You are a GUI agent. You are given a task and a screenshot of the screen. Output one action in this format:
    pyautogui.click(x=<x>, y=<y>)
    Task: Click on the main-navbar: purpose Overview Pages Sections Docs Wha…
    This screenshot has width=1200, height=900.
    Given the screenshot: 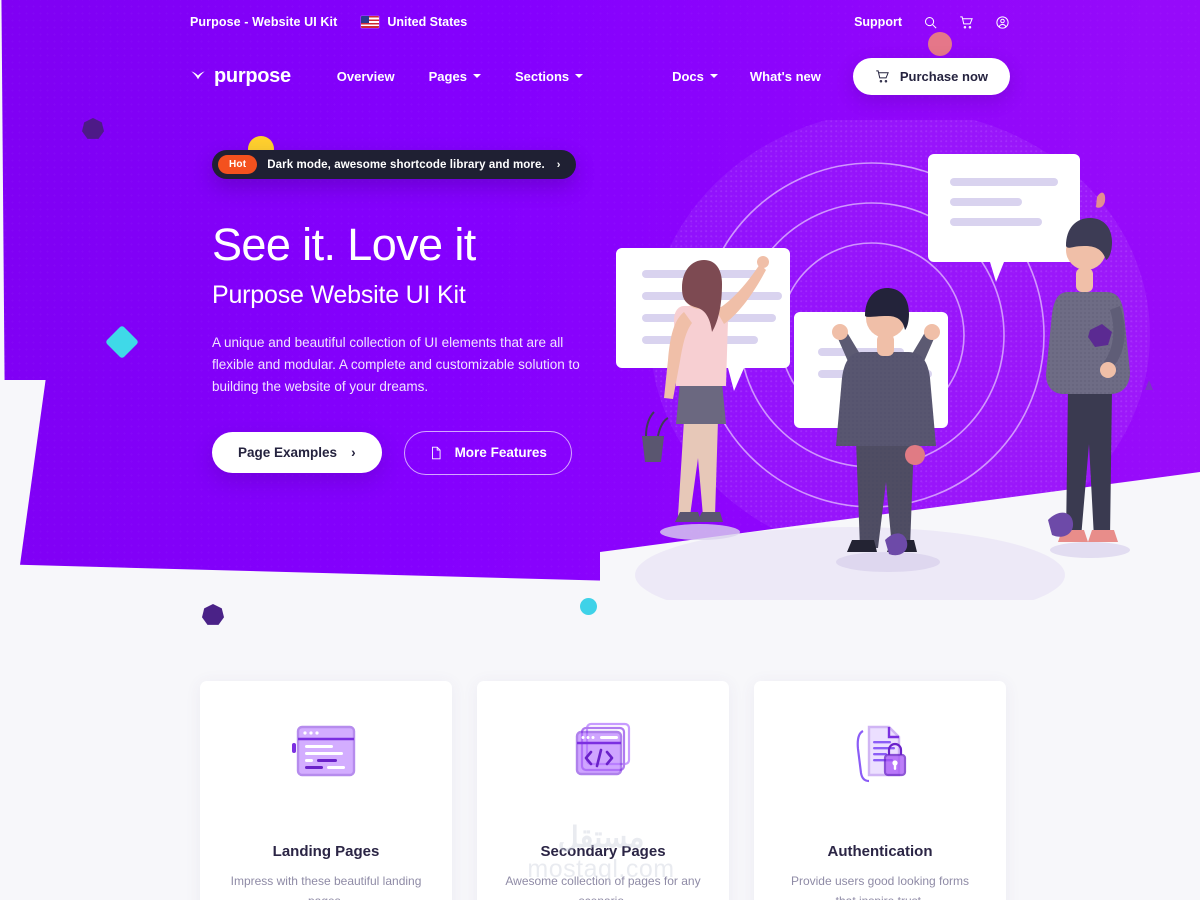 What is the action you would take?
    pyautogui.click(x=600, y=65)
    